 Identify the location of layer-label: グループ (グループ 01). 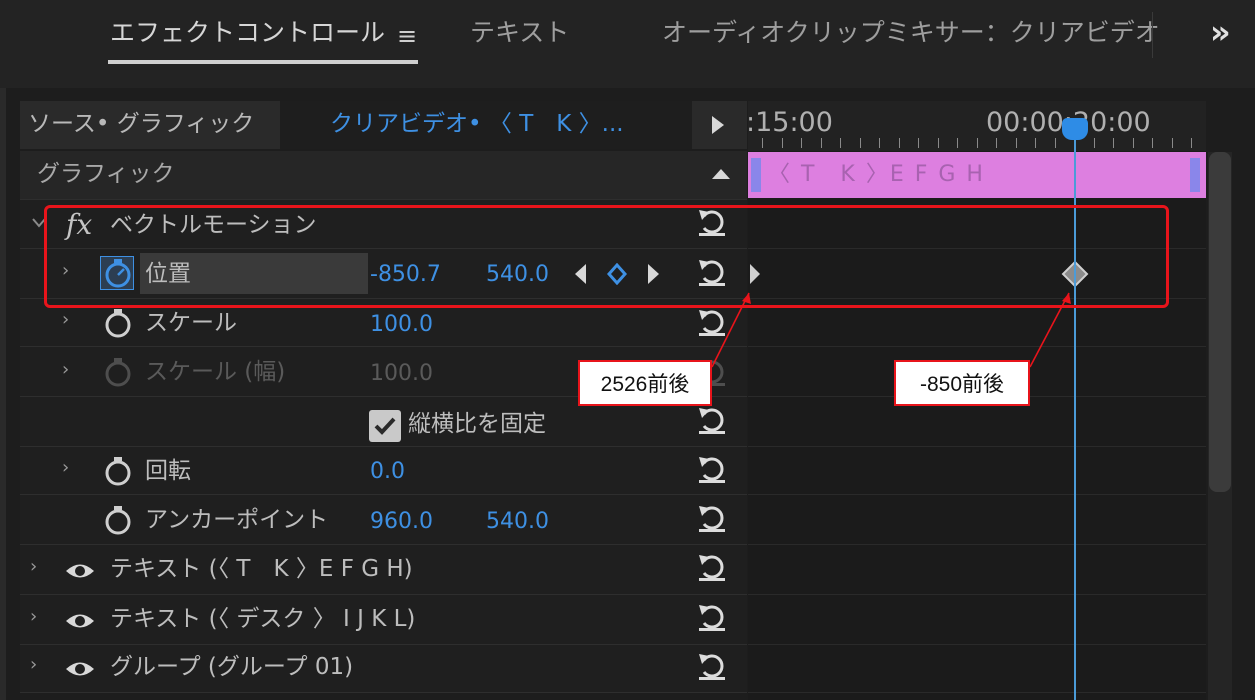
(232, 667).